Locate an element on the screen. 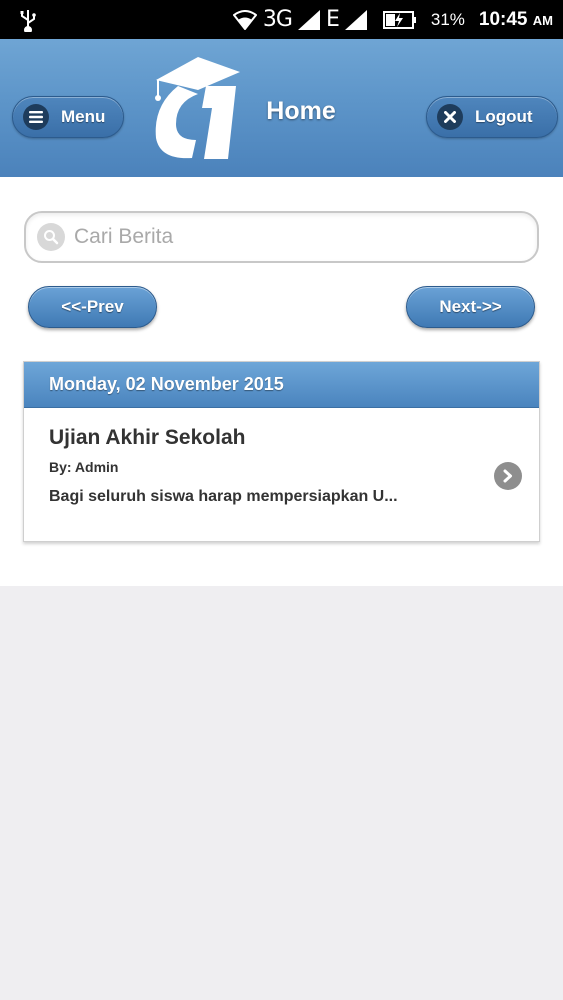 The height and width of the screenshot is (1000, 563). menu-button: Menu is located at coordinates (68, 117).